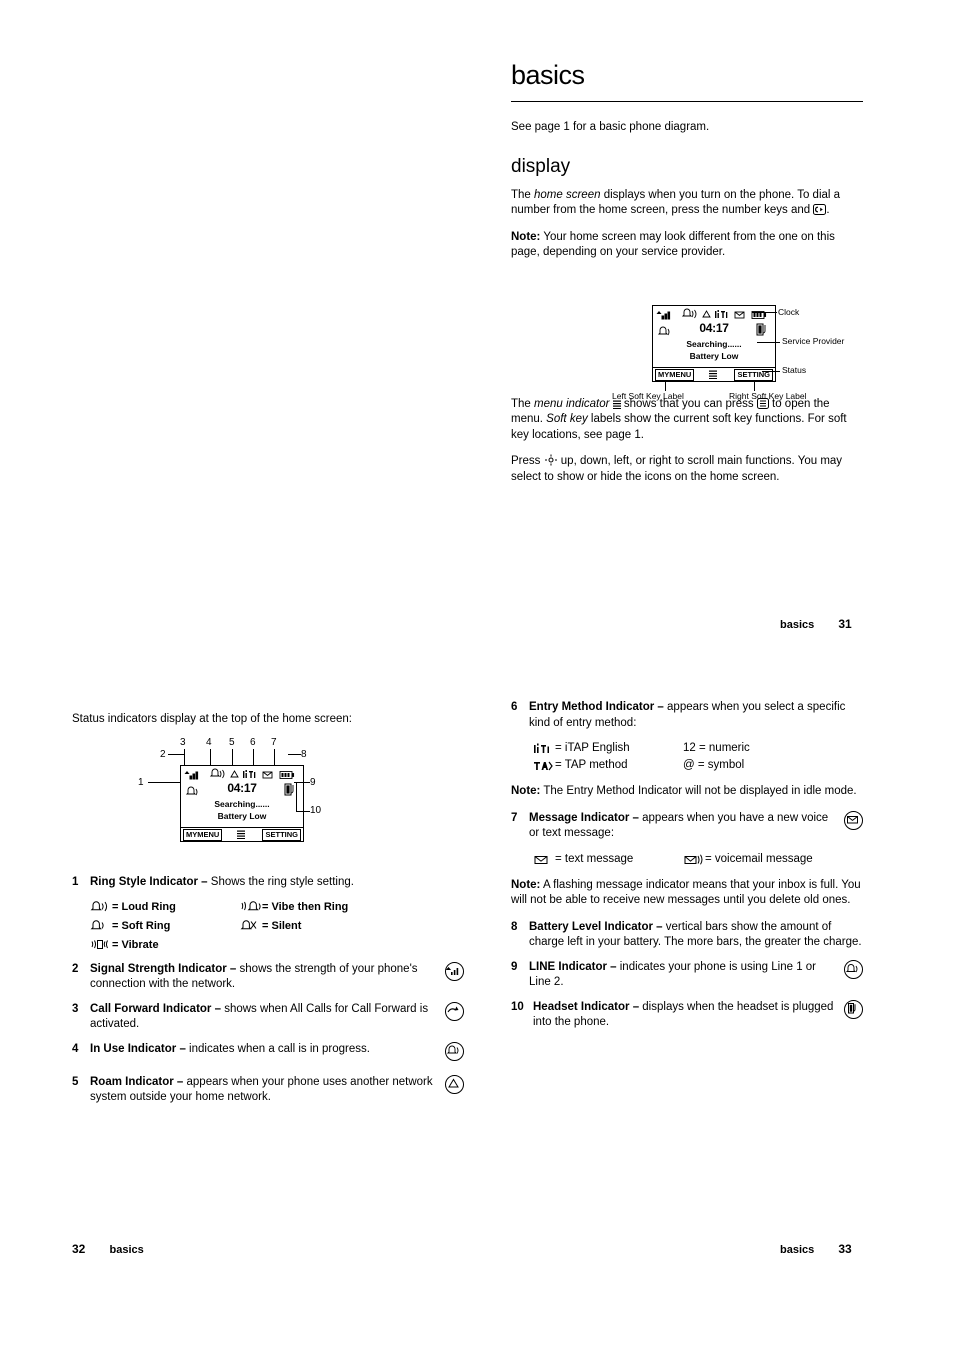  What do you see at coordinates (209, 742) in the screenshot?
I see `diagram-label-4: 4` at bounding box center [209, 742].